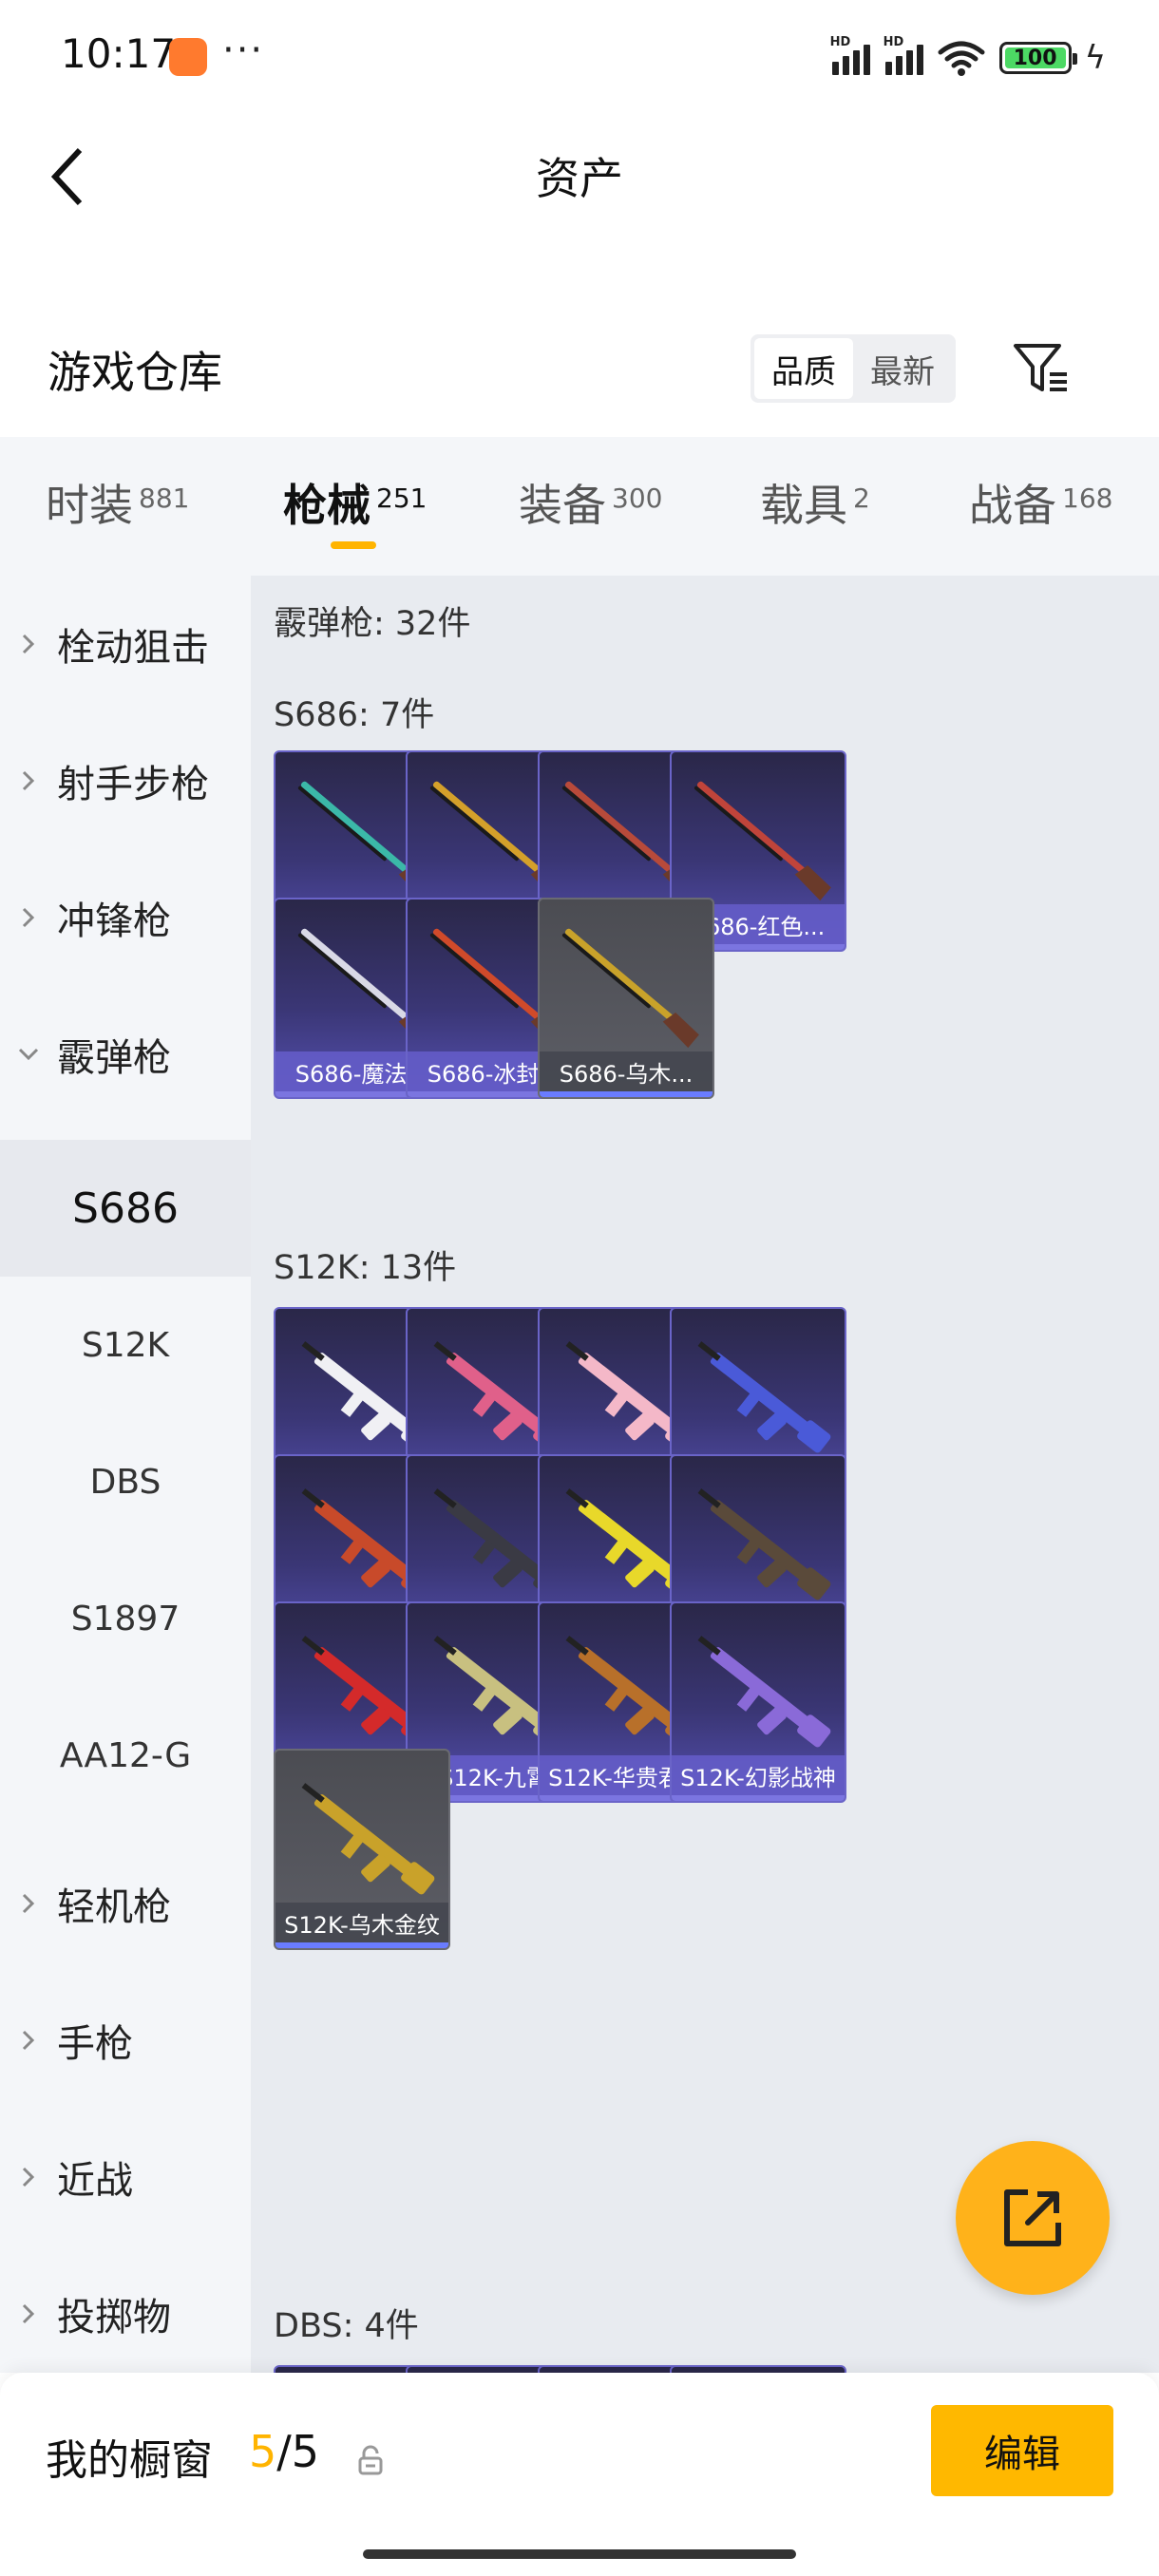 The image size is (1159, 2576). I want to click on sidebar-item-pistol: 手枪, so click(125, 2041).